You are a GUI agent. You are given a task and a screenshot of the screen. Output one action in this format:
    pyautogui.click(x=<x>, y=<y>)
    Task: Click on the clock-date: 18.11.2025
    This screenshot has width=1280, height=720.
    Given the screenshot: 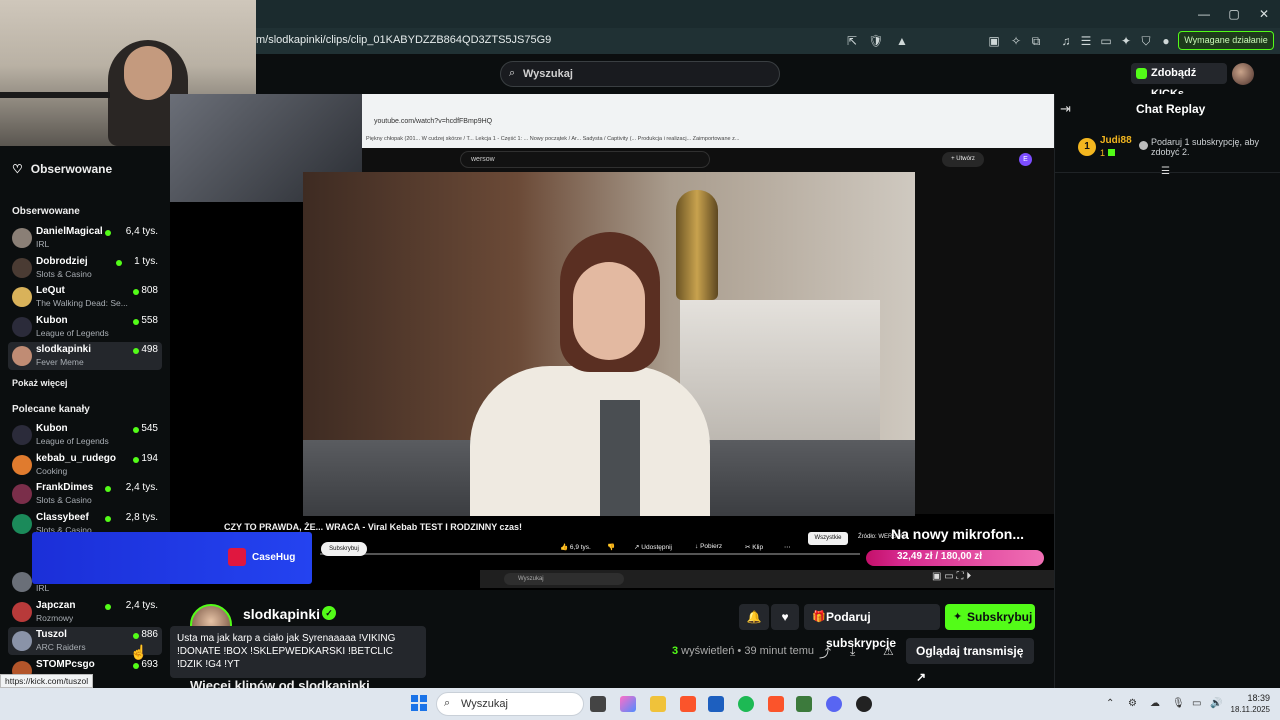 What is the action you would take?
    pyautogui.click(x=1246, y=709)
    